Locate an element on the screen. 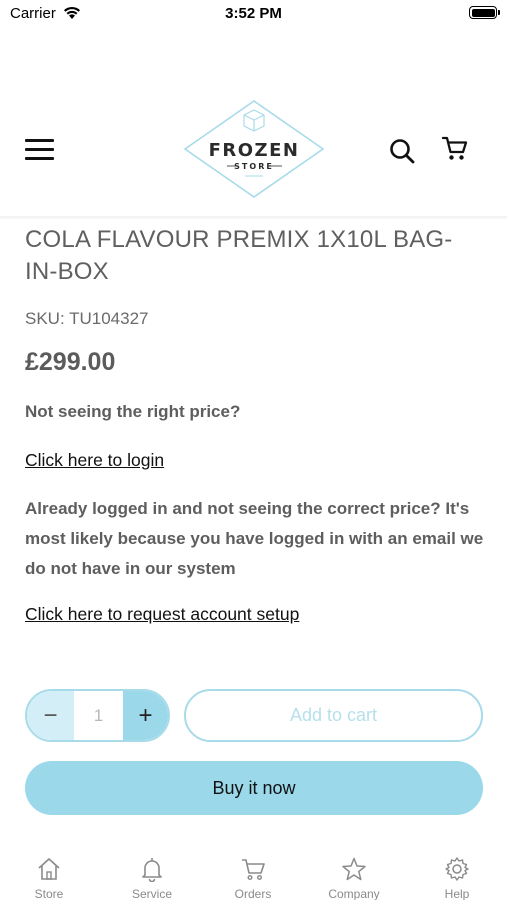 Image resolution: width=507 pixels, height=900 pixels. tab-label-orders: Orders is located at coordinates (253, 893).